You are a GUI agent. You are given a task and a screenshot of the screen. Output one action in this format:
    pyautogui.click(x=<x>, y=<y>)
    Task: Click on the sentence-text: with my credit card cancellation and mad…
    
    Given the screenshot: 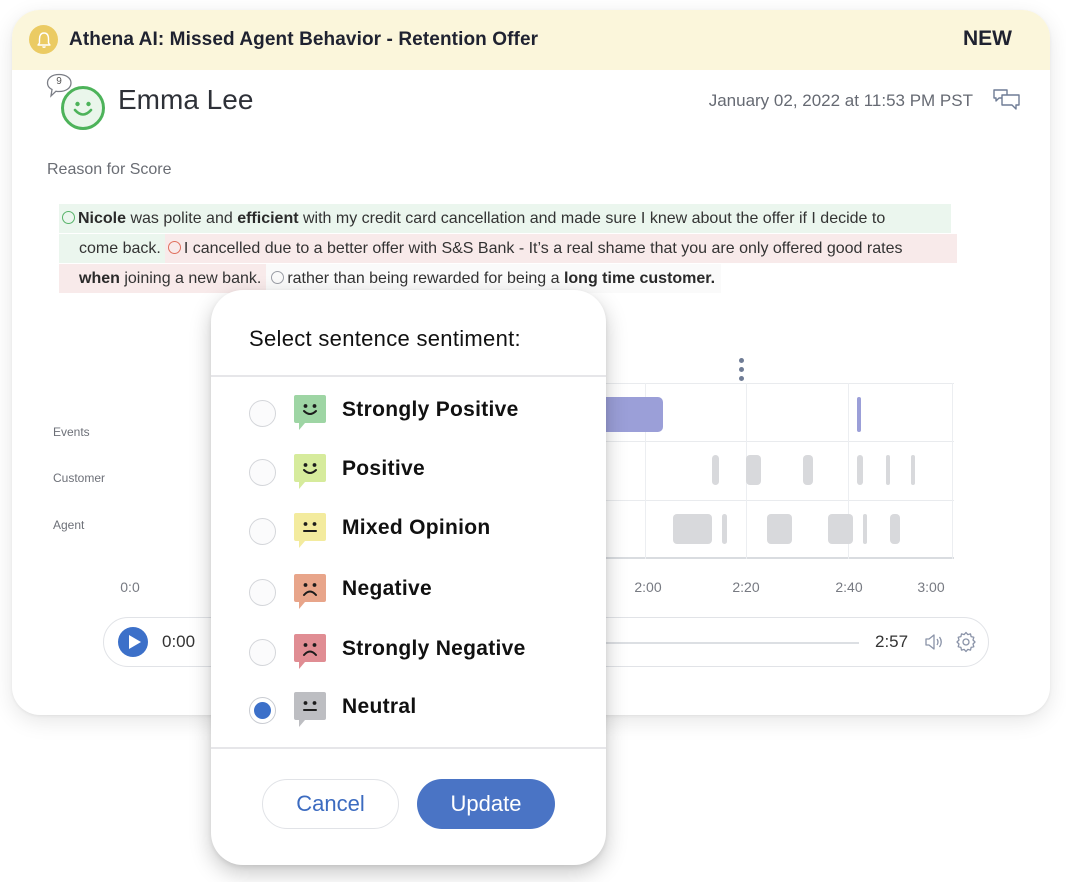 What is the action you would take?
    pyautogui.click(x=592, y=218)
    